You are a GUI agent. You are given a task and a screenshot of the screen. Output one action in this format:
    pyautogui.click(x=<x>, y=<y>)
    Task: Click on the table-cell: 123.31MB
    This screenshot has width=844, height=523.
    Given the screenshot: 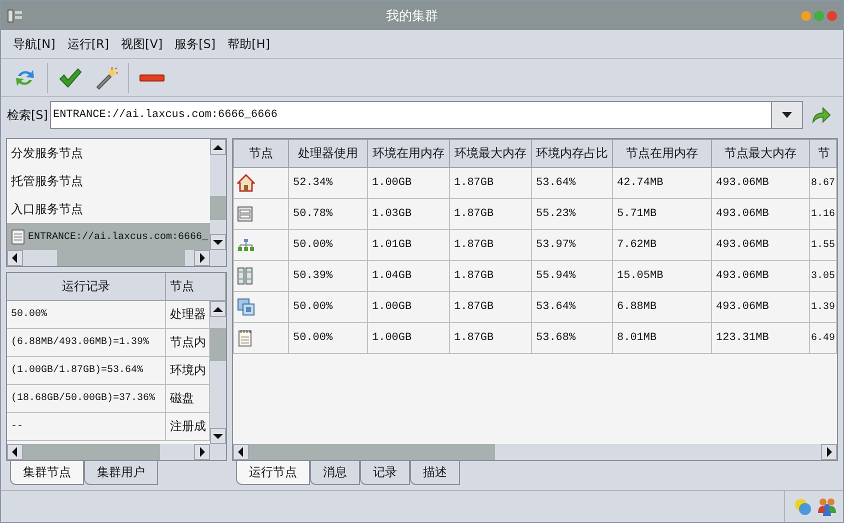 What is the action you would take?
    pyautogui.click(x=761, y=338)
    